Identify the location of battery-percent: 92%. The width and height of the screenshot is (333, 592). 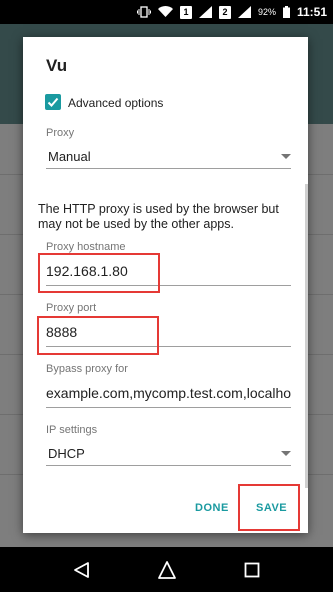
(266, 12).